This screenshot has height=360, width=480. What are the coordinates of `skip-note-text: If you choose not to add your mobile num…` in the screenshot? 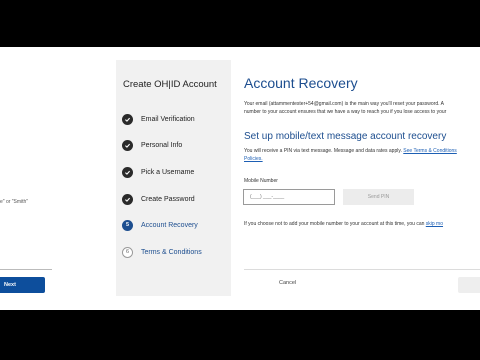 It's located at (334, 224).